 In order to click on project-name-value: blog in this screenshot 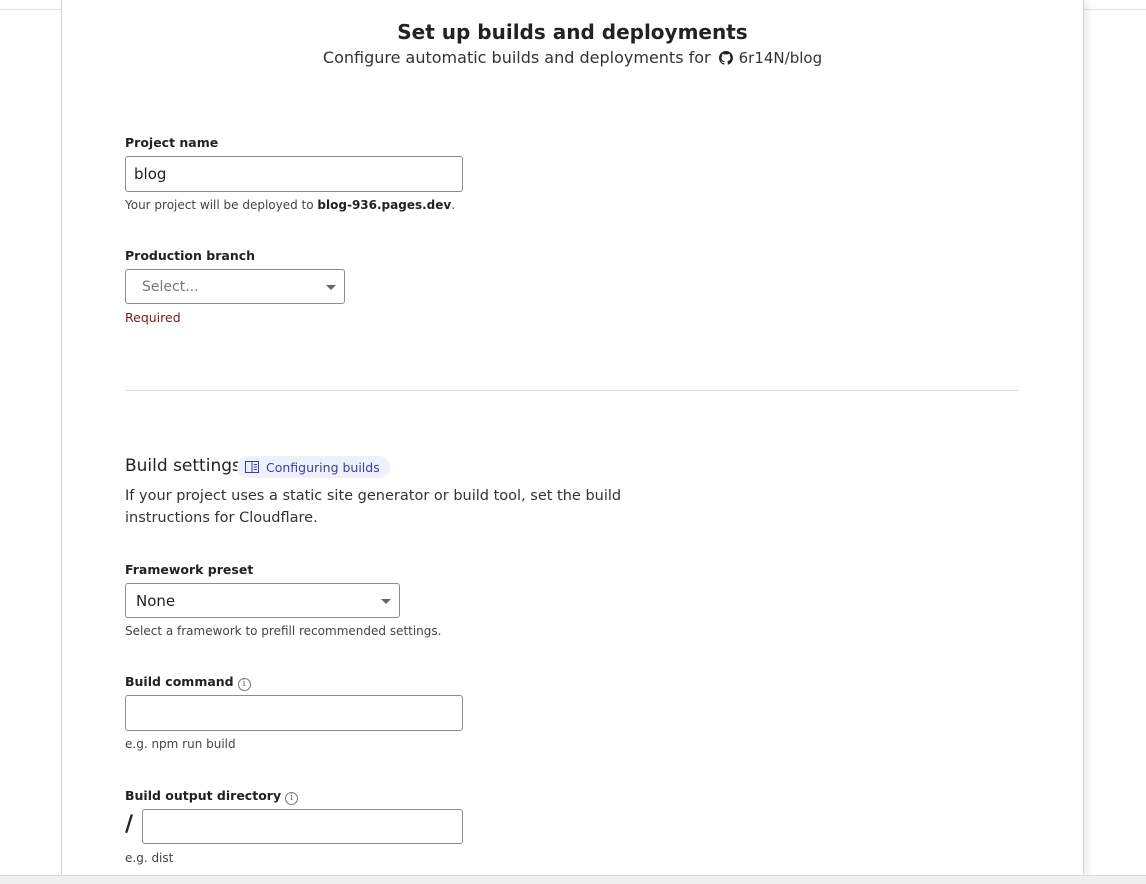, I will do `click(150, 174)`.